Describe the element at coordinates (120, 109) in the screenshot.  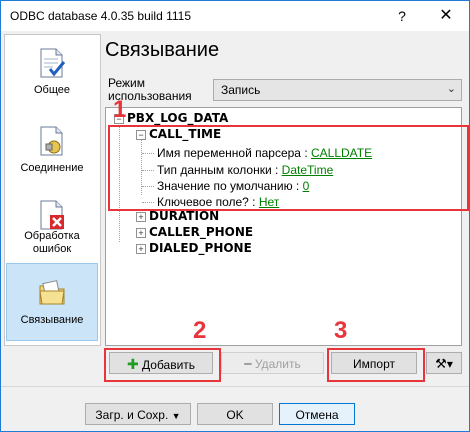
I see `annotation-number-1: 1` at that location.